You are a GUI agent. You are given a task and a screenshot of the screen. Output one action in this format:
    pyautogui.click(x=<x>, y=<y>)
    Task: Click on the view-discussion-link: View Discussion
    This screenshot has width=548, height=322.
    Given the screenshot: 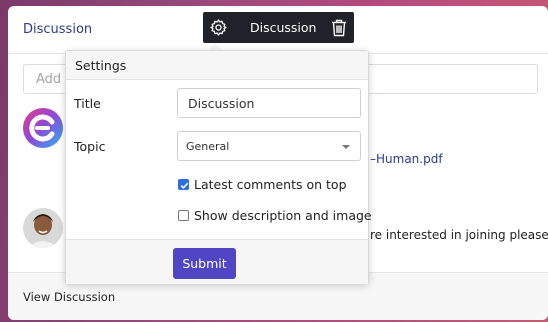 What is the action you would take?
    pyautogui.click(x=69, y=297)
    